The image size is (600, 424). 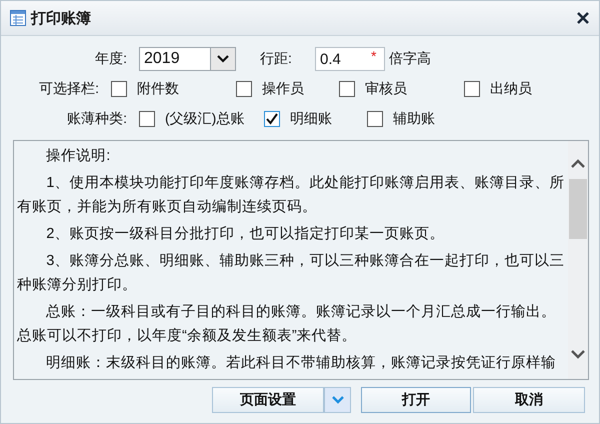 I want to click on window-title: 打印账簿, so click(x=61, y=18).